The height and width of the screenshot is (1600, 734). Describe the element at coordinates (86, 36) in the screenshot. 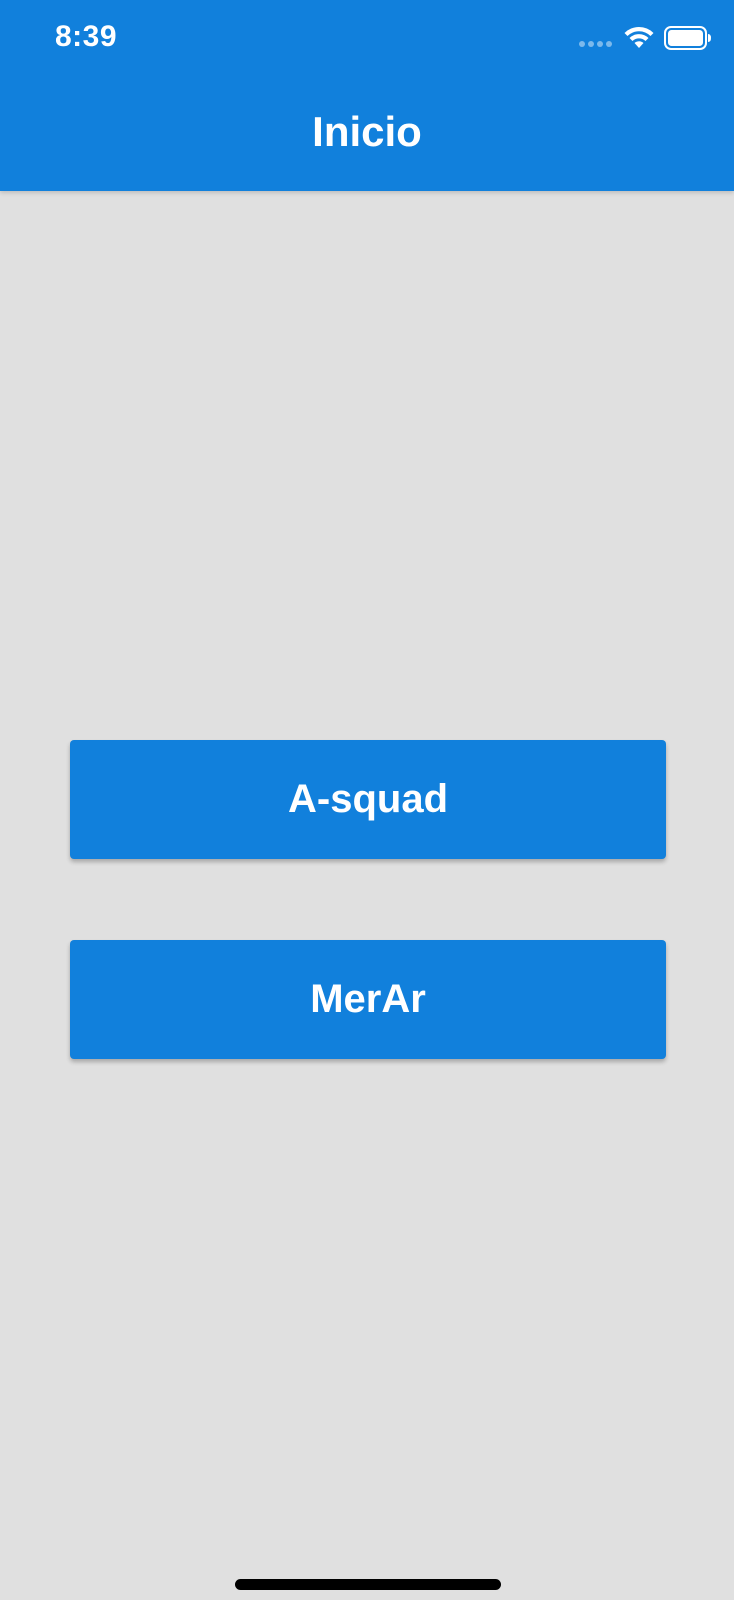

I see `status-time: 8:39` at that location.